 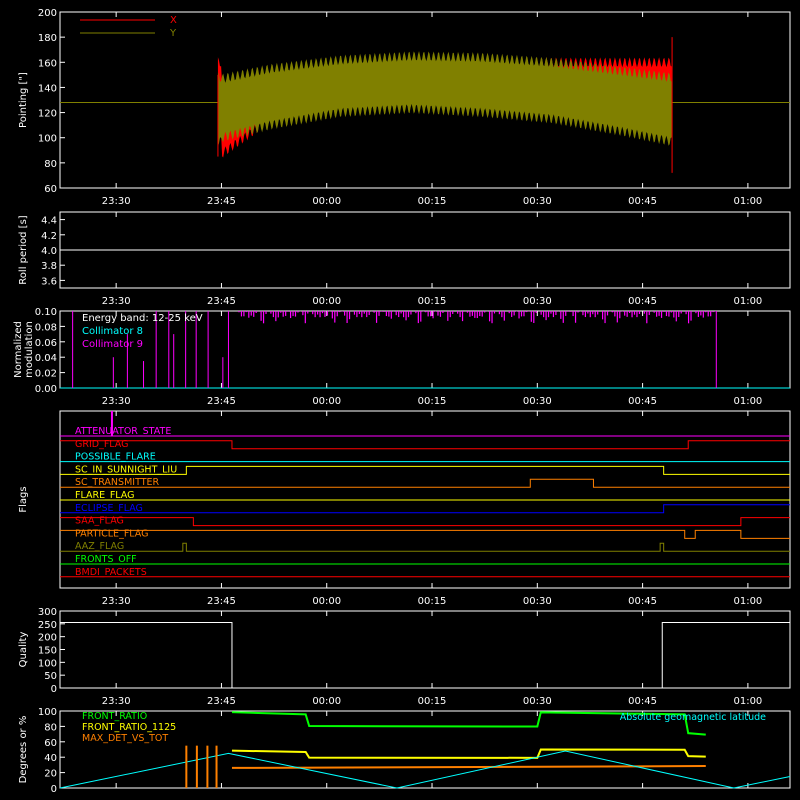 What do you see at coordinates (49, 281) in the screenshot?
I see `y-tick-label: 3.6` at bounding box center [49, 281].